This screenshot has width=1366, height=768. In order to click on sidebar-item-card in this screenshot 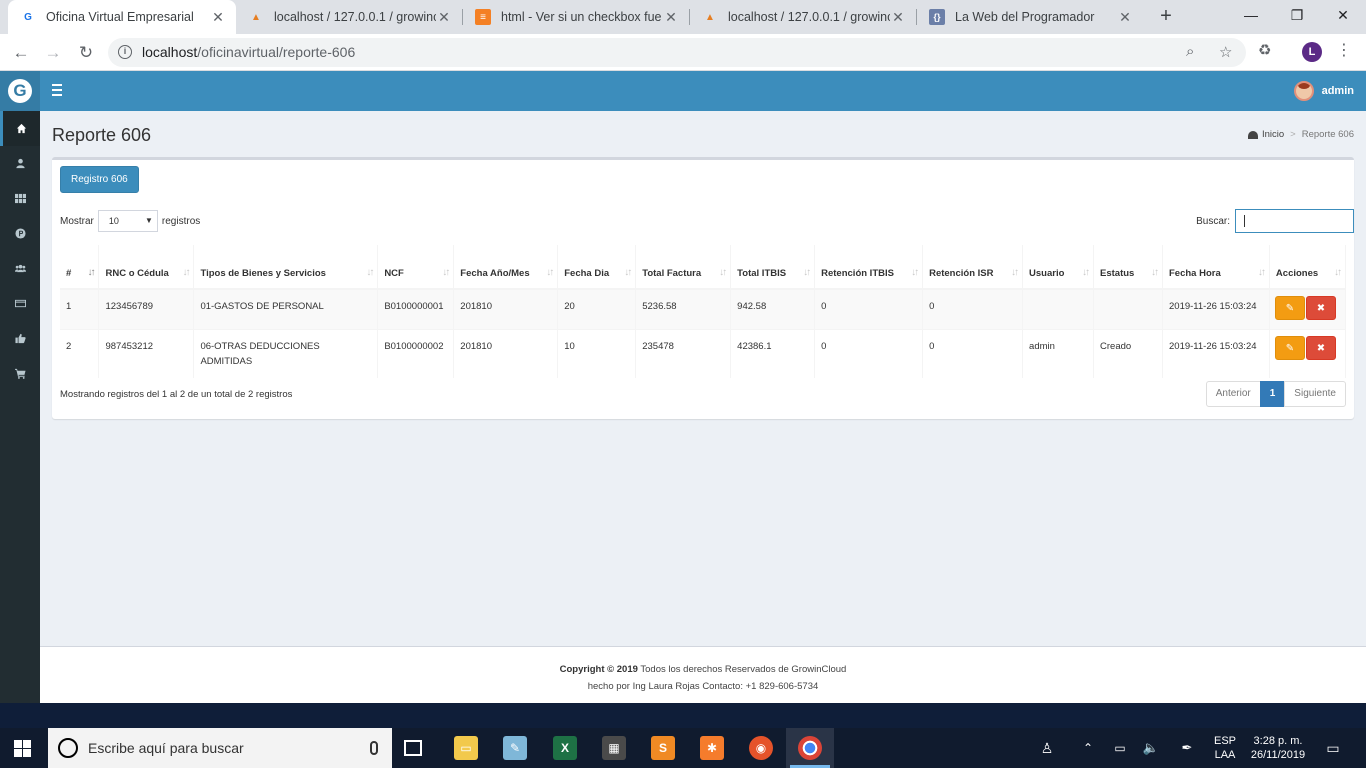, I will do `click(20, 303)`.